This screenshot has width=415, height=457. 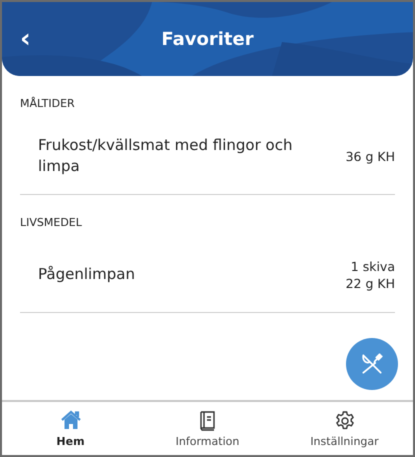 What do you see at coordinates (370, 156) in the screenshot?
I see `item-amount: 36 g KH` at bounding box center [370, 156].